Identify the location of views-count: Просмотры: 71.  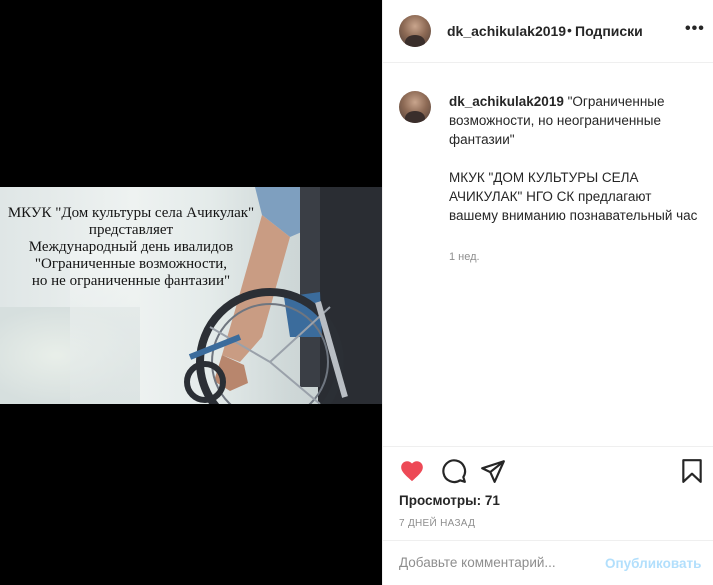
(449, 500).